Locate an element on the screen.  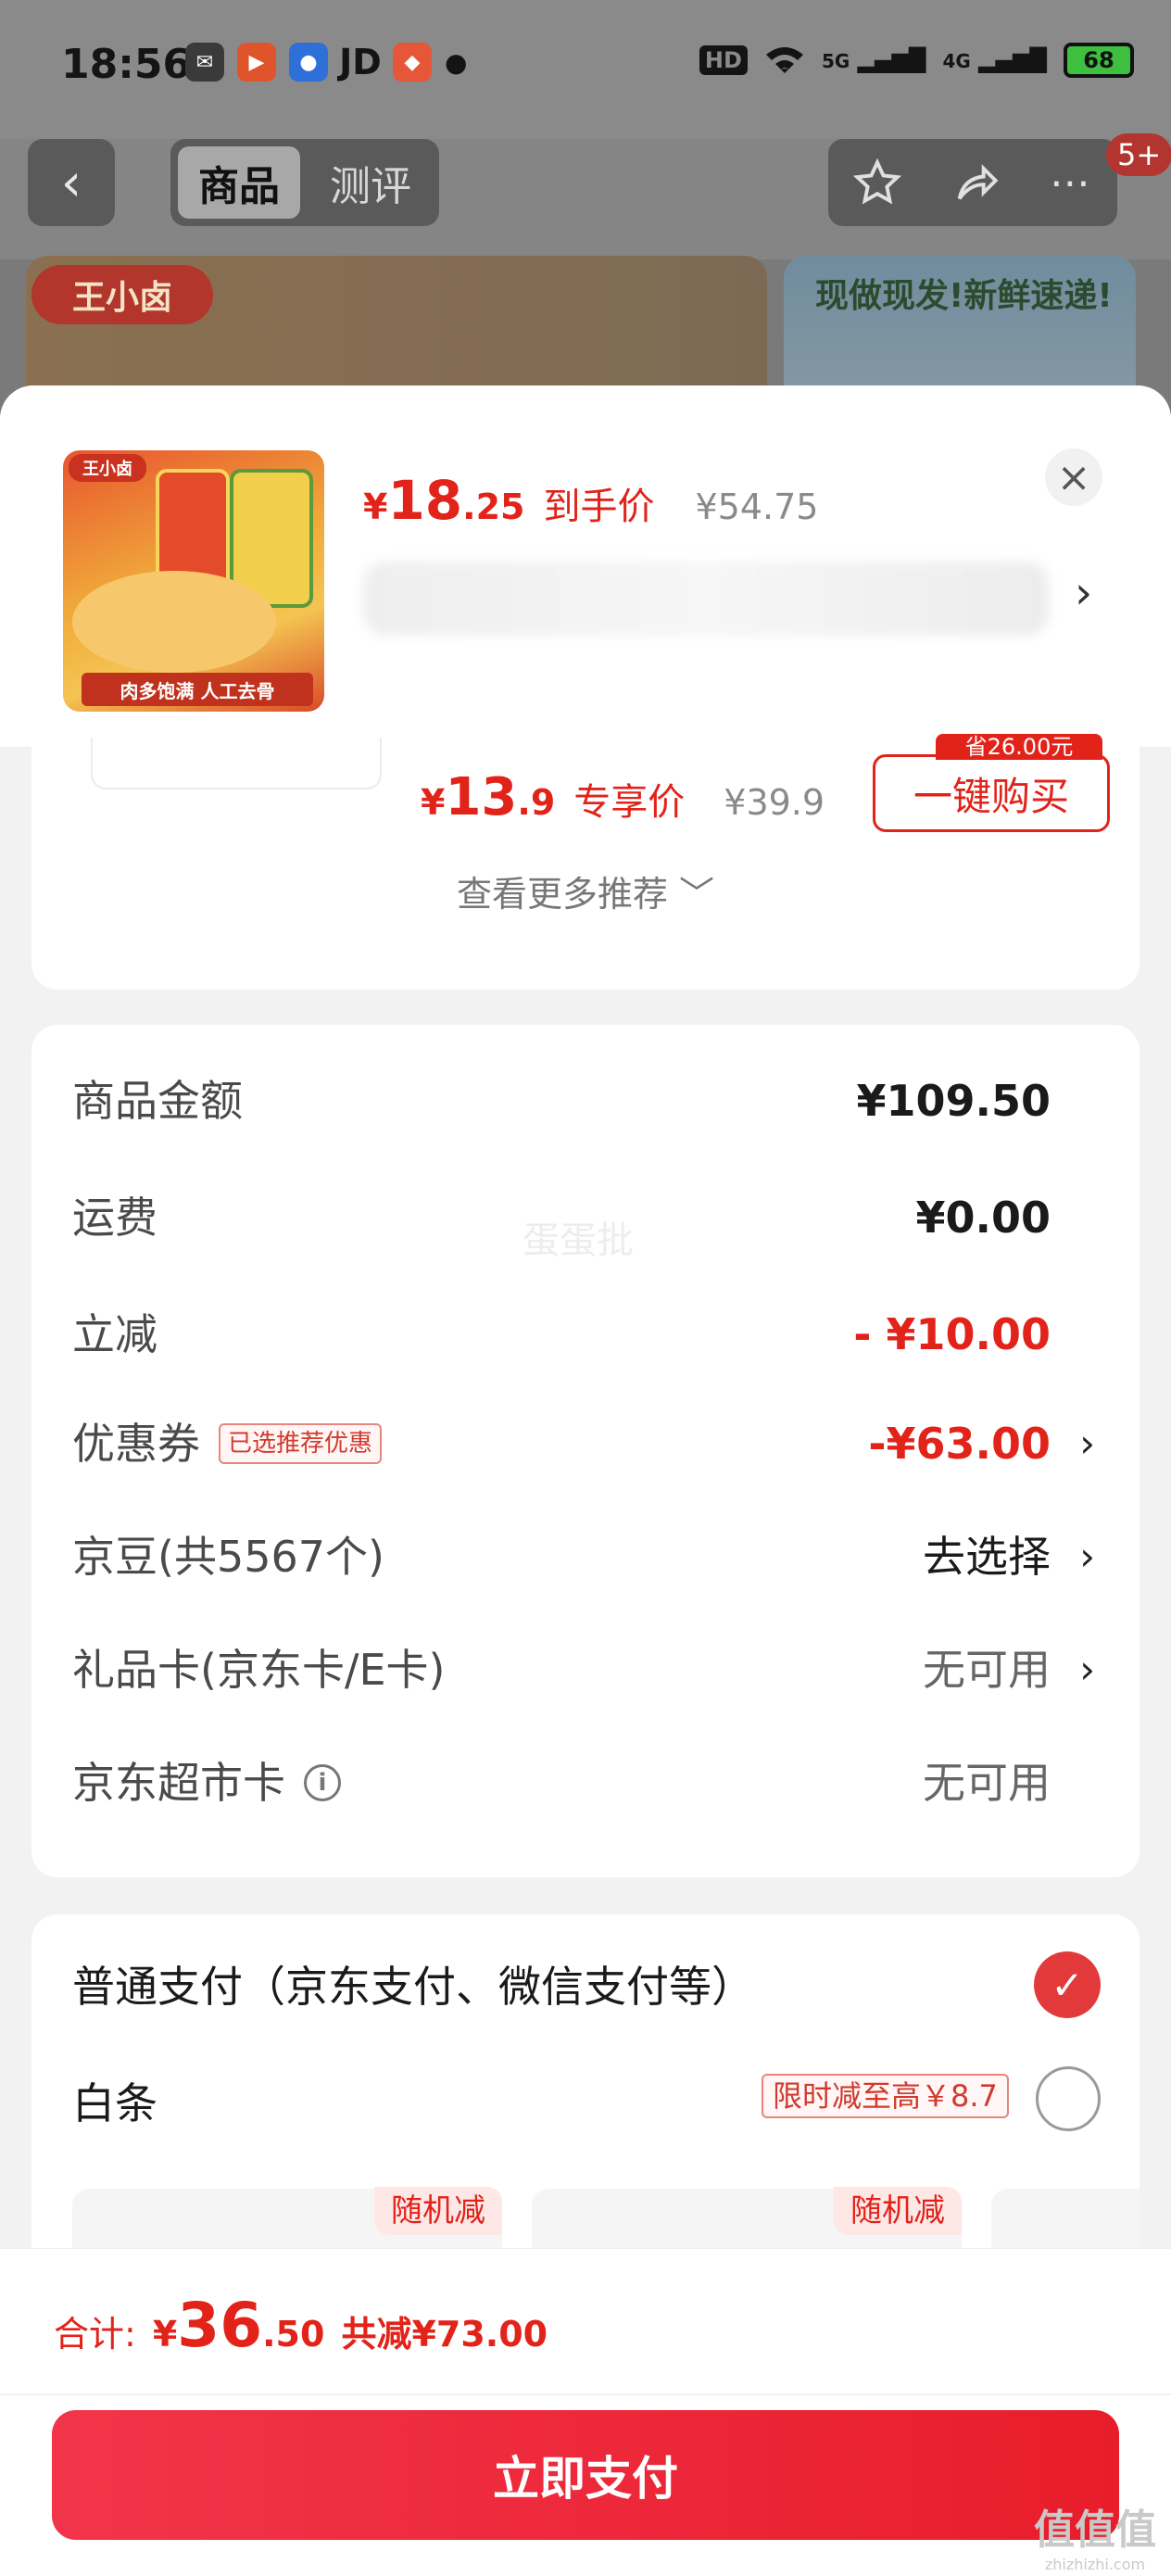
summary-label: 礼品卡(京东卡/E卡) is located at coordinates (259, 1670).